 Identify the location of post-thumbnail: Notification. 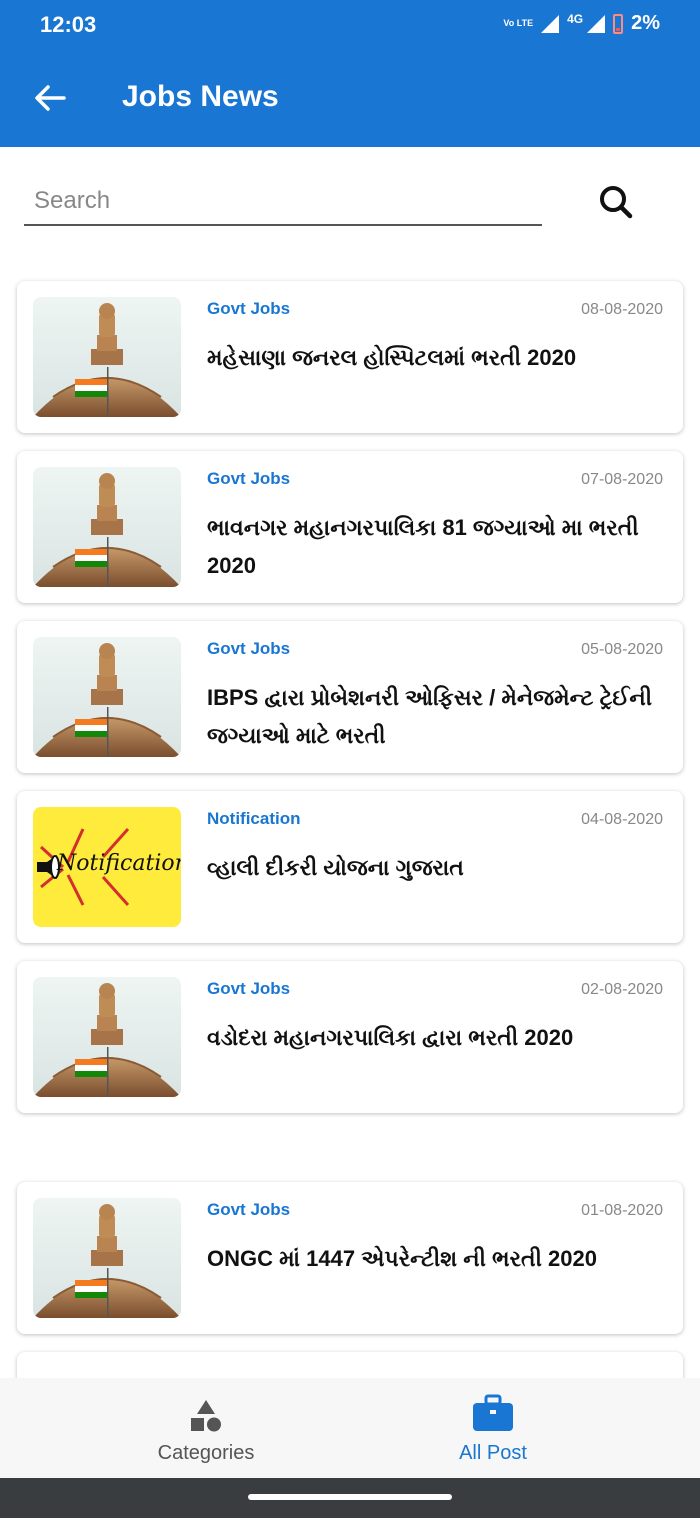
(107, 867).